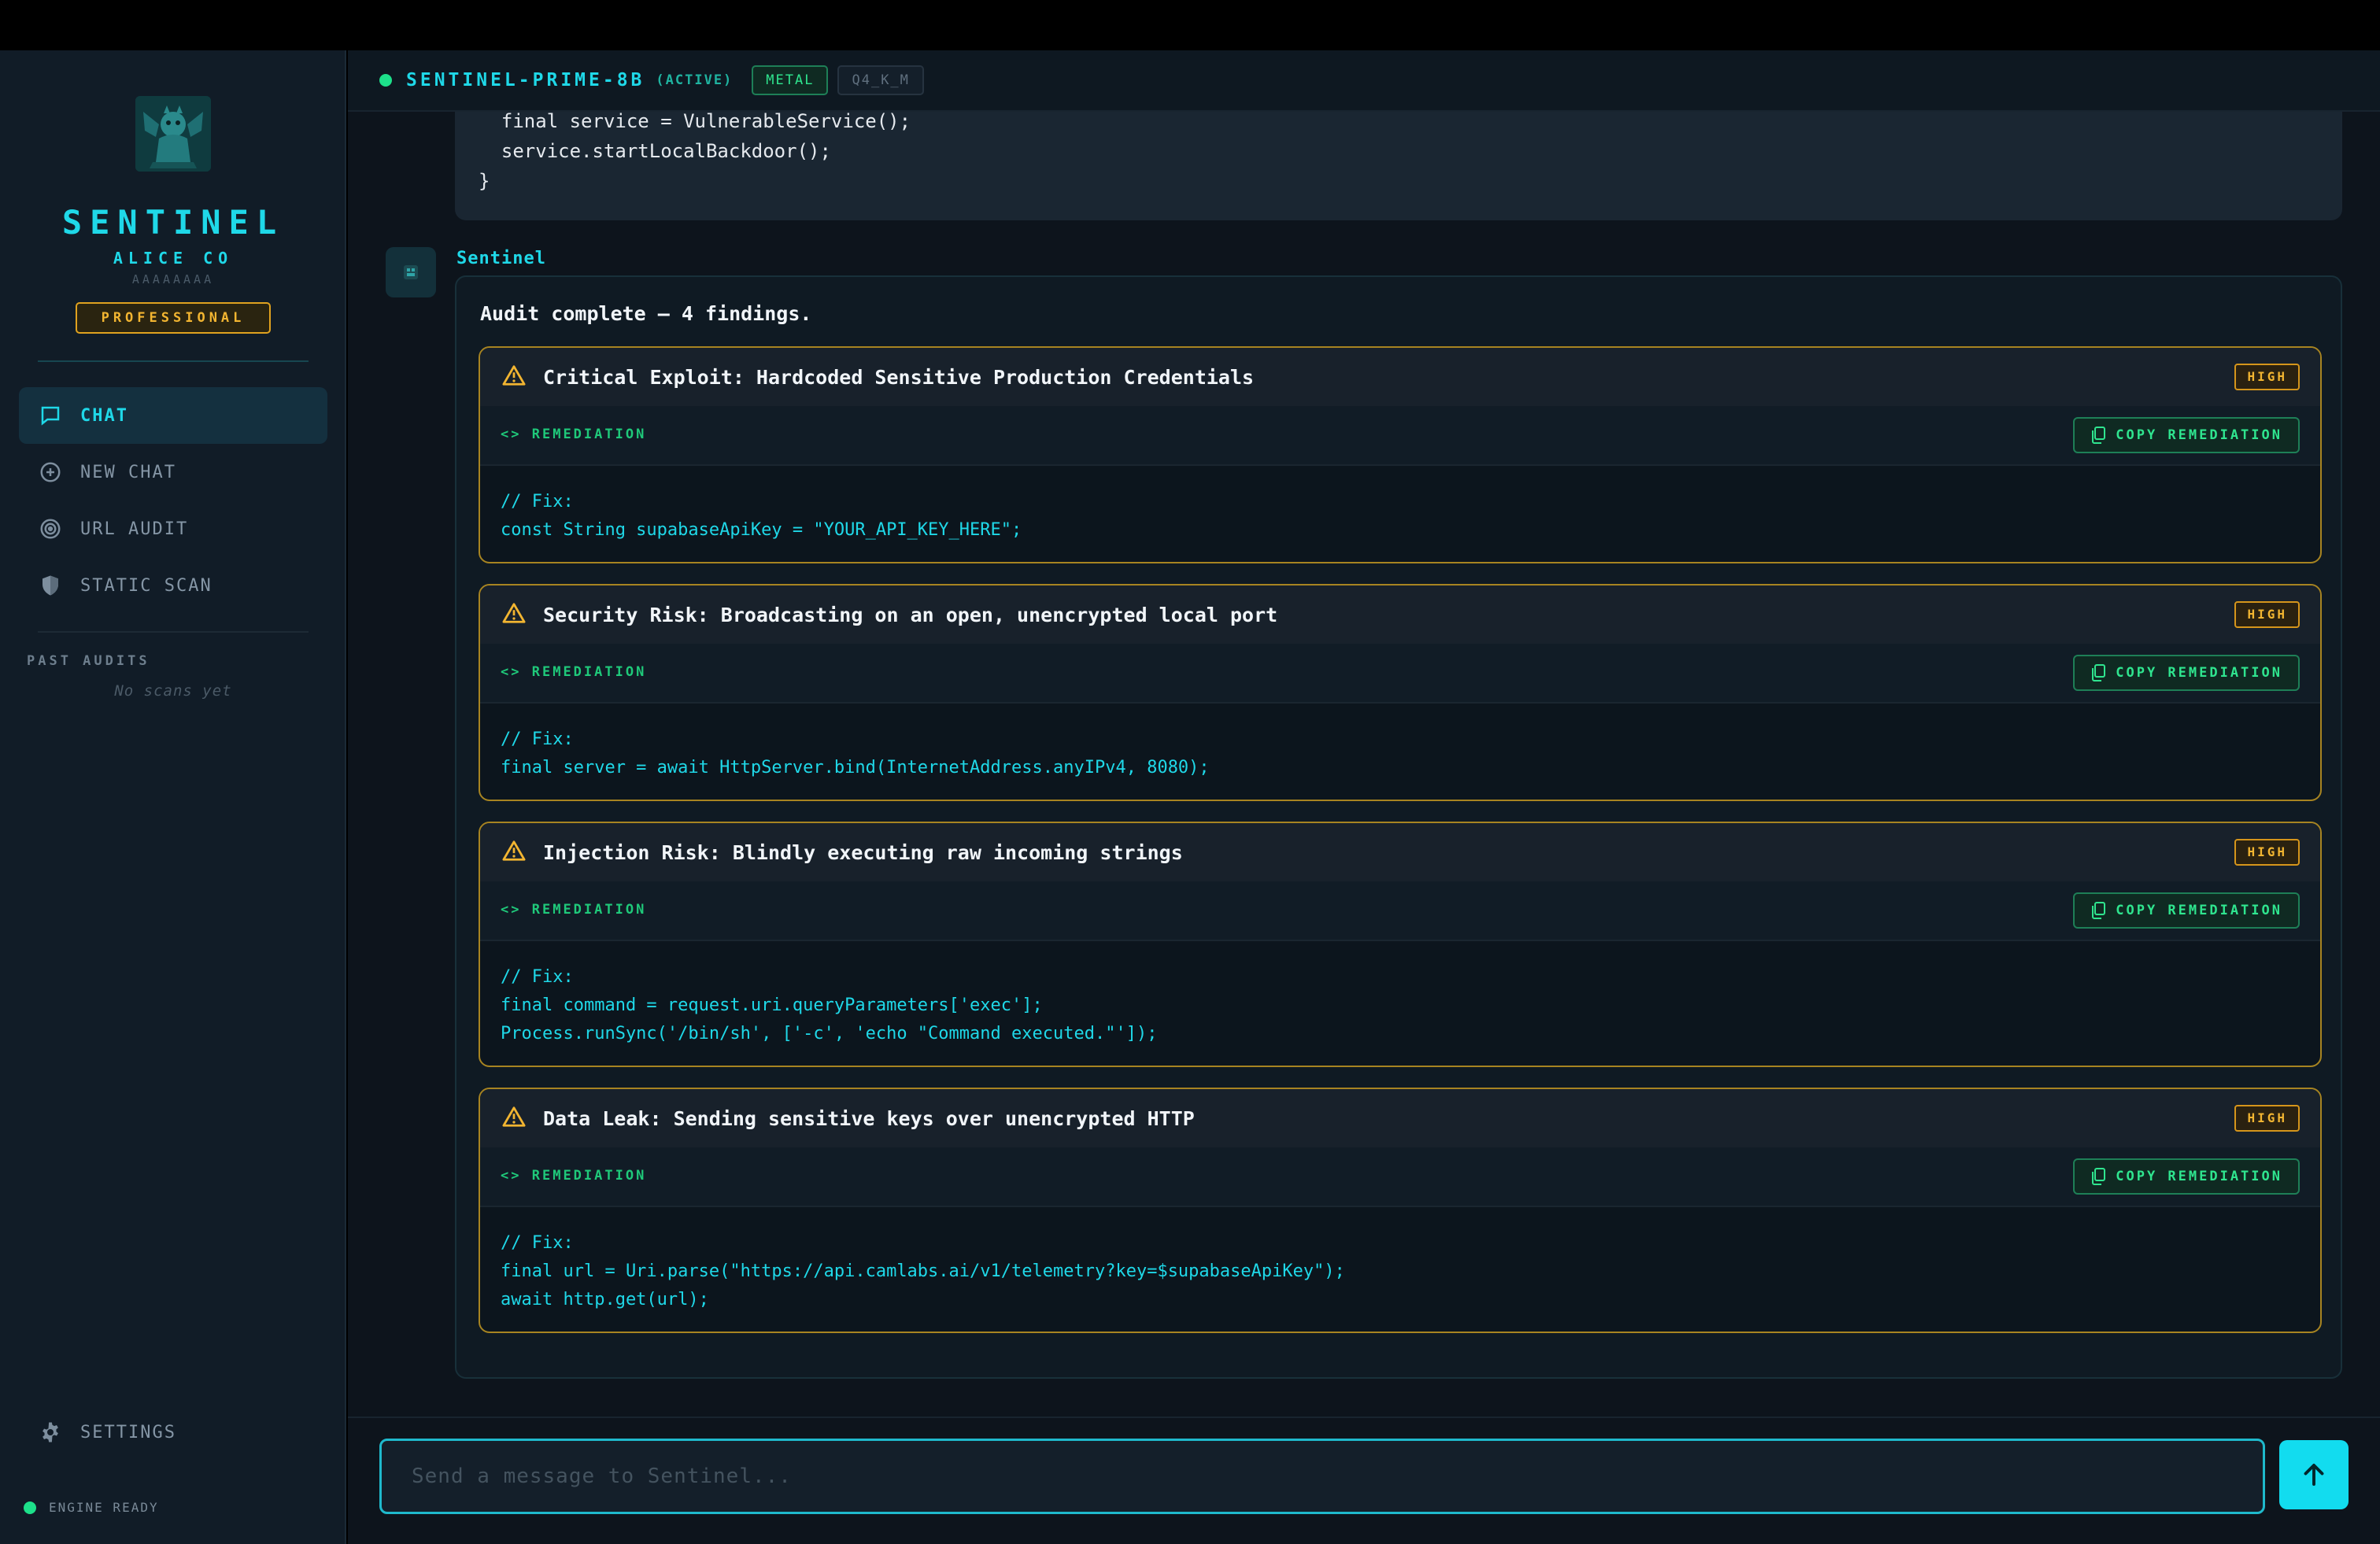 The width and height of the screenshot is (2380, 1544). Describe the element at coordinates (50, 415) in the screenshot. I see `chat-bubble-icon` at that location.